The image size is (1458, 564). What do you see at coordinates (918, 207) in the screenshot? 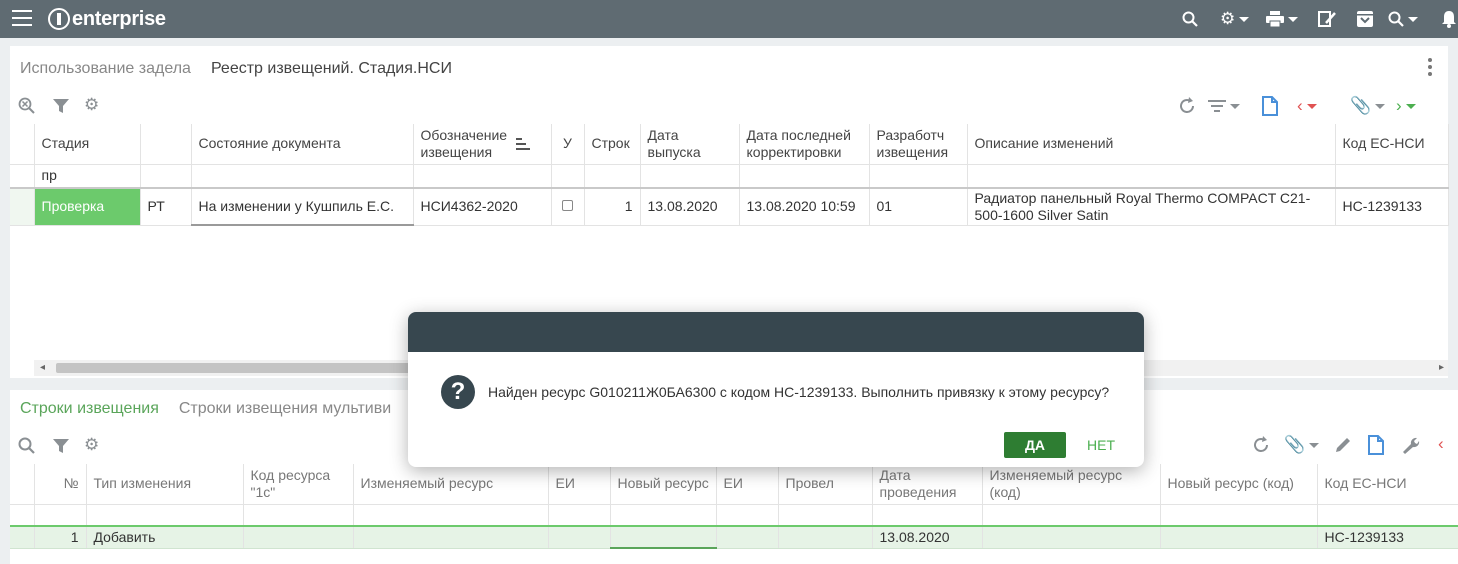
I see `developer-cell: 01` at bounding box center [918, 207].